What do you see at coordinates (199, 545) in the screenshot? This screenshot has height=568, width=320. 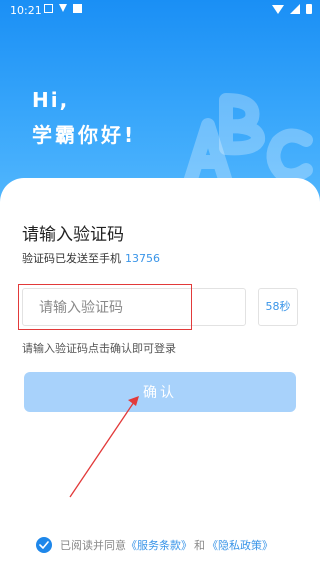 I see `agreement-and: 和` at bounding box center [199, 545].